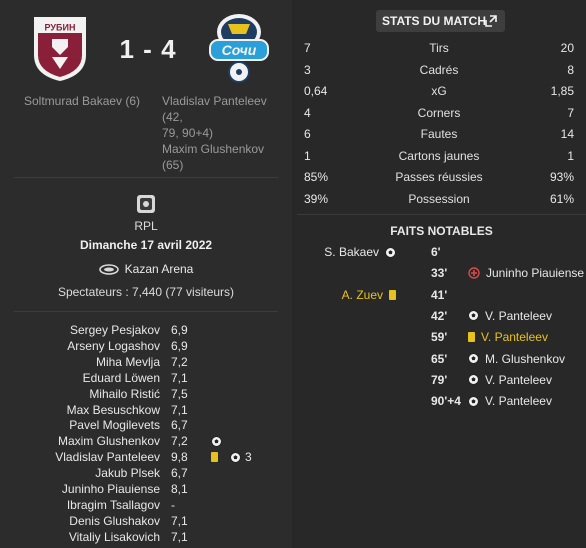 Image resolution: width=586 pixels, height=548 pixels. Describe the element at coordinates (316, 177) in the screenshot. I see `stat-home-value: 85%` at that location.